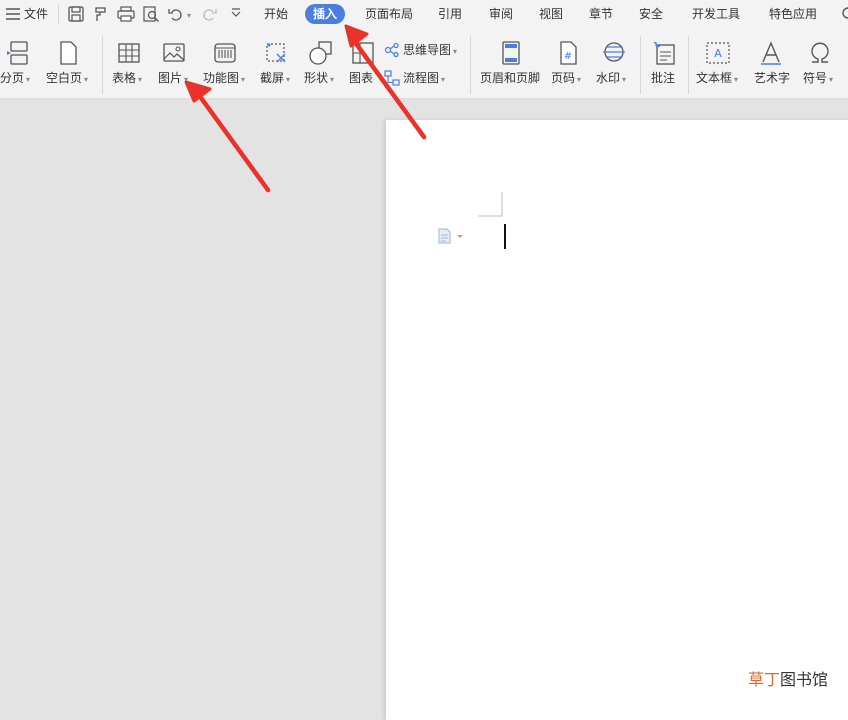 The width and height of the screenshot is (848, 720). I want to click on screenshot-label: 截屏, so click(272, 78).